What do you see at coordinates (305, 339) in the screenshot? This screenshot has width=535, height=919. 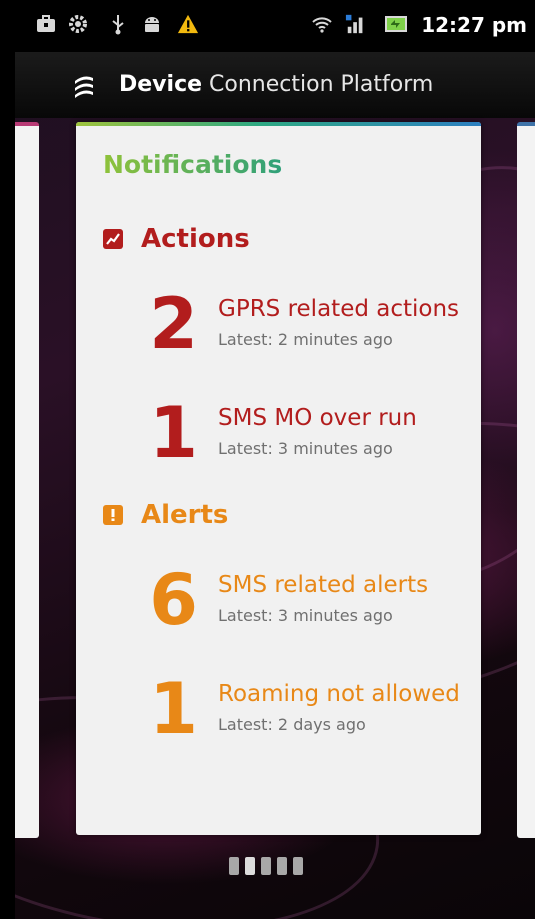 I see `action-latest: Latest: 2 minutes ago` at bounding box center [305, 339].